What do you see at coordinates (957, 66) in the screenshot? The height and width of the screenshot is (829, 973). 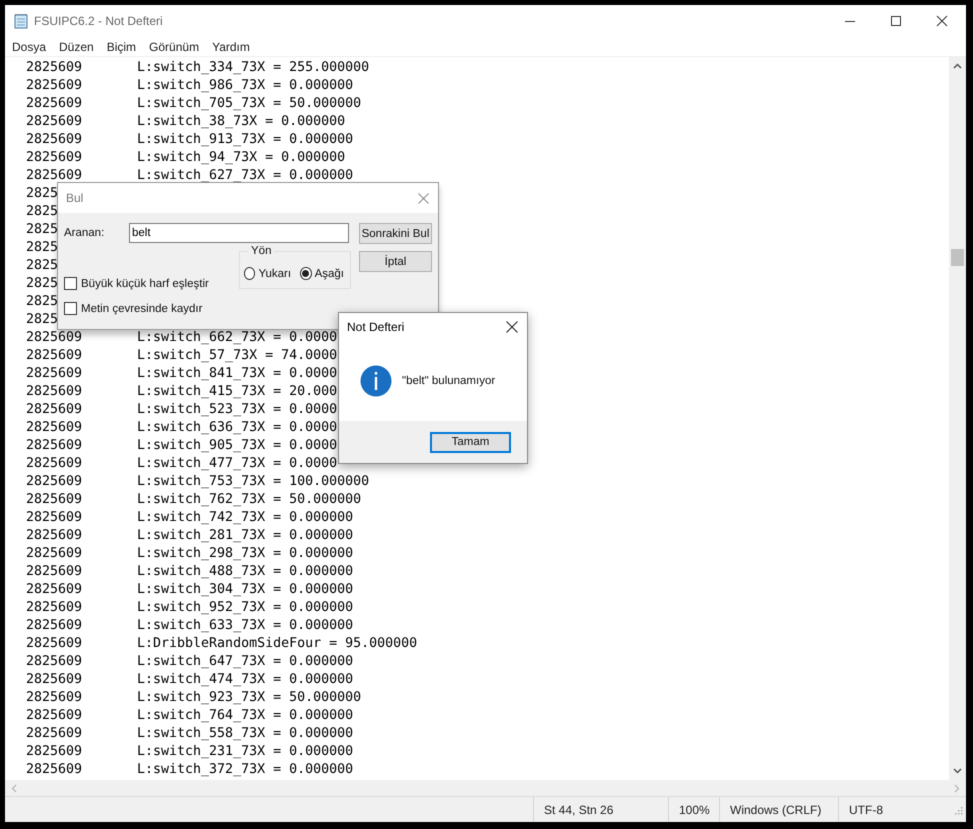 I see `scroll-up-icon` at bounding box center [957, 66].